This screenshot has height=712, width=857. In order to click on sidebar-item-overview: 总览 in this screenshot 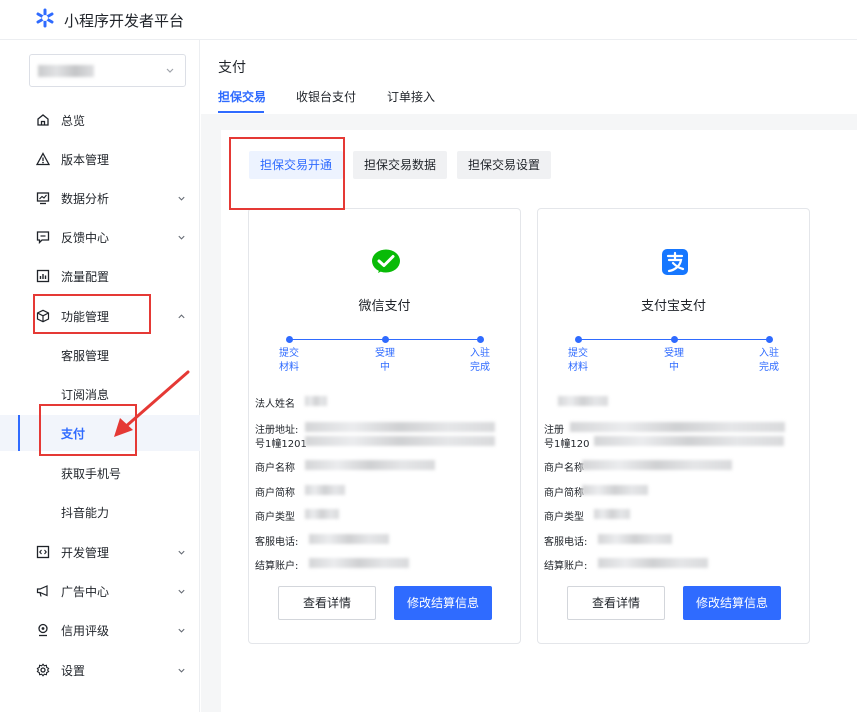, I will do `click(100, 120)`.